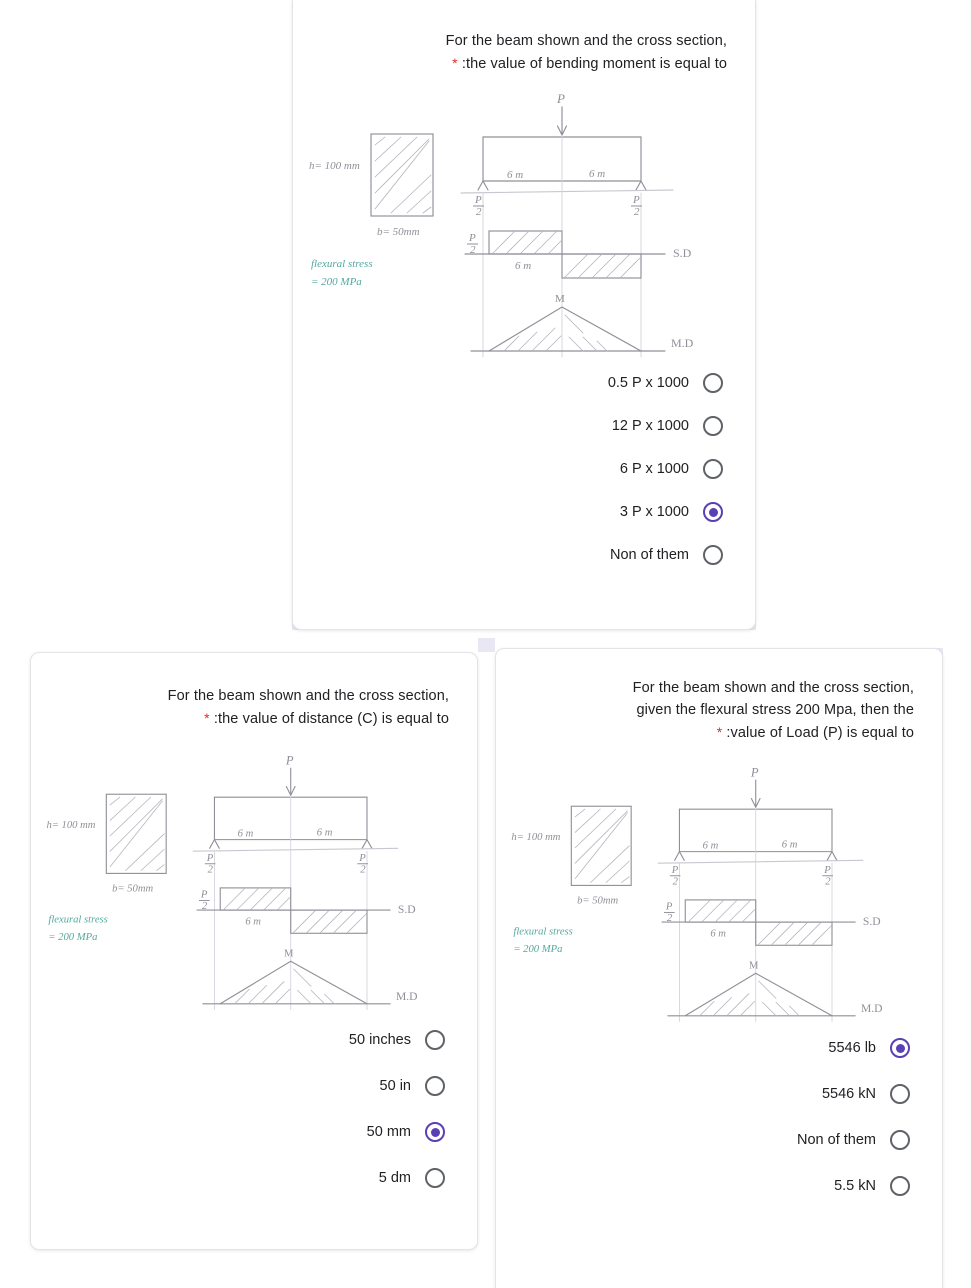  I want to click on option-row: 3 P x 1000, so click(508, 512).